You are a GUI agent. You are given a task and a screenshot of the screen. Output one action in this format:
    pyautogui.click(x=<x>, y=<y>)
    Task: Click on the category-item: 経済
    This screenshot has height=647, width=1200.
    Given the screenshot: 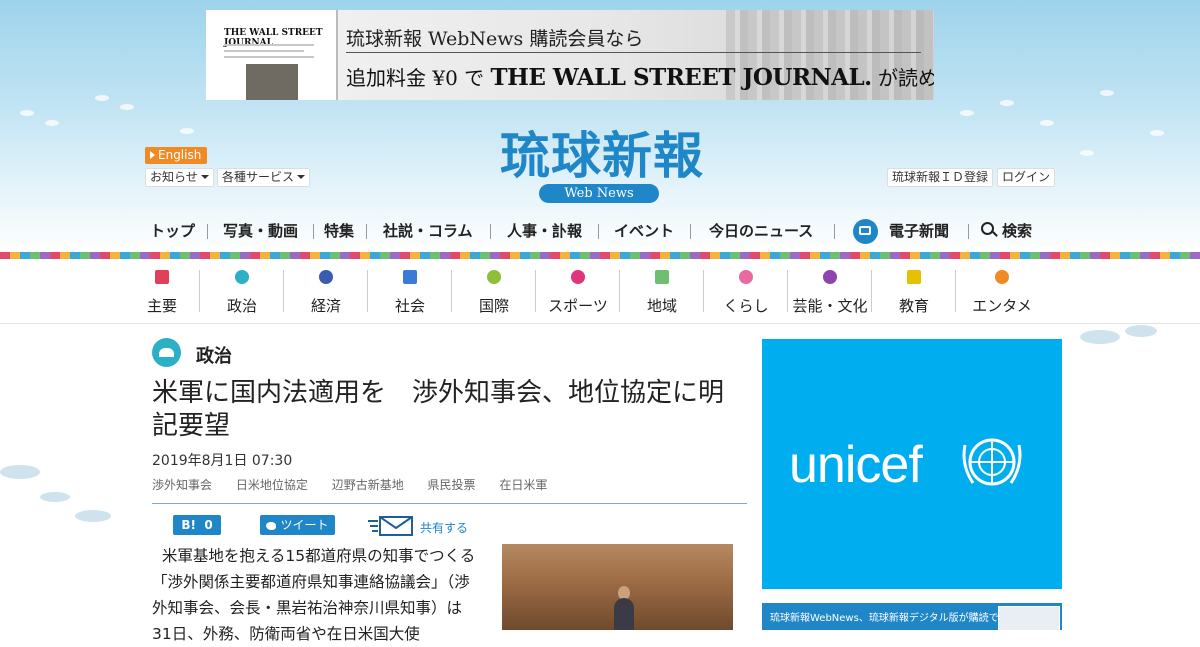 What is the action you would take?
    pyautogui.click(x=326, y=291)
    